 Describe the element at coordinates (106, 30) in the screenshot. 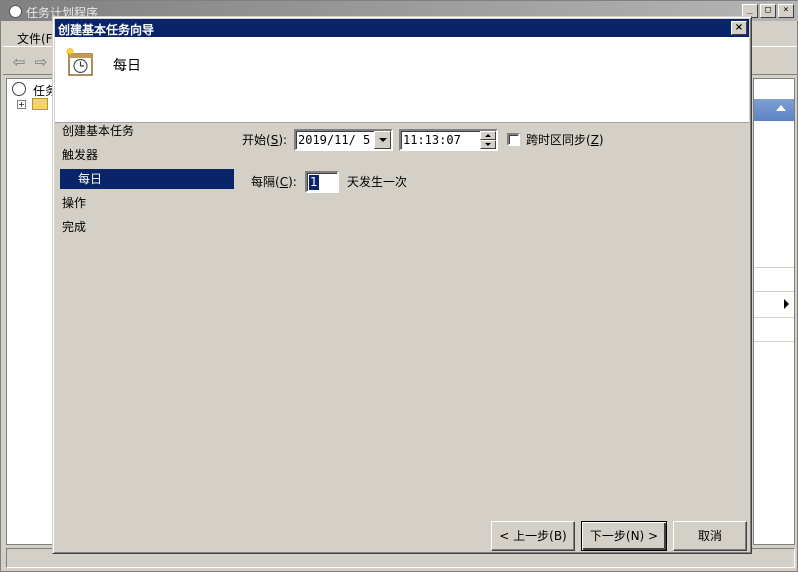

I see `wizard-title: 创建基本任务向导` at that location.